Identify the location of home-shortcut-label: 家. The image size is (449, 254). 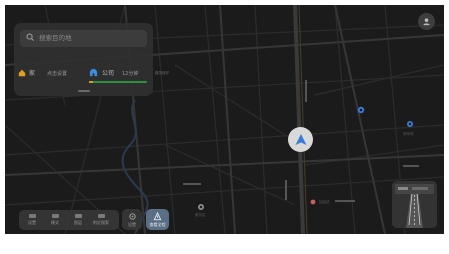
(32, 74).